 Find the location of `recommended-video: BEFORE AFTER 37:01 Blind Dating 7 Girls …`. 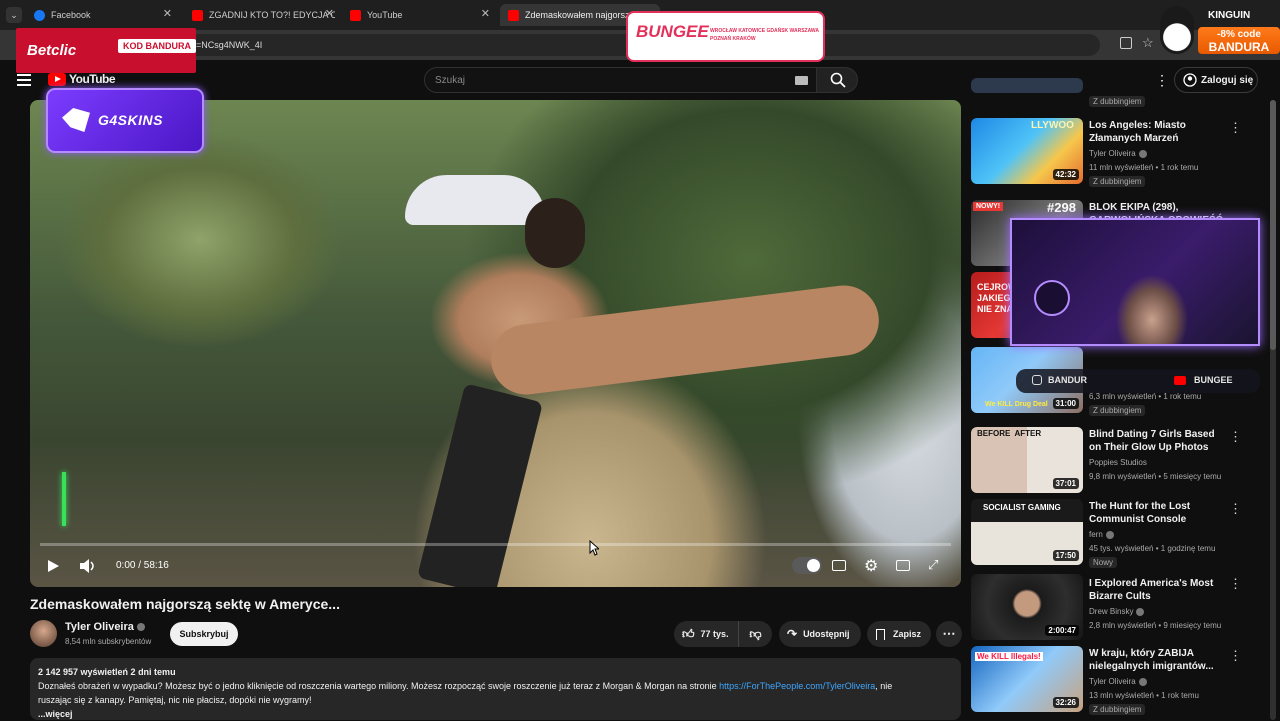

recommended-video: BEFORE AFTER 37:01 Blind Dating 7 Girls … is located at coordinates (1121, 463).